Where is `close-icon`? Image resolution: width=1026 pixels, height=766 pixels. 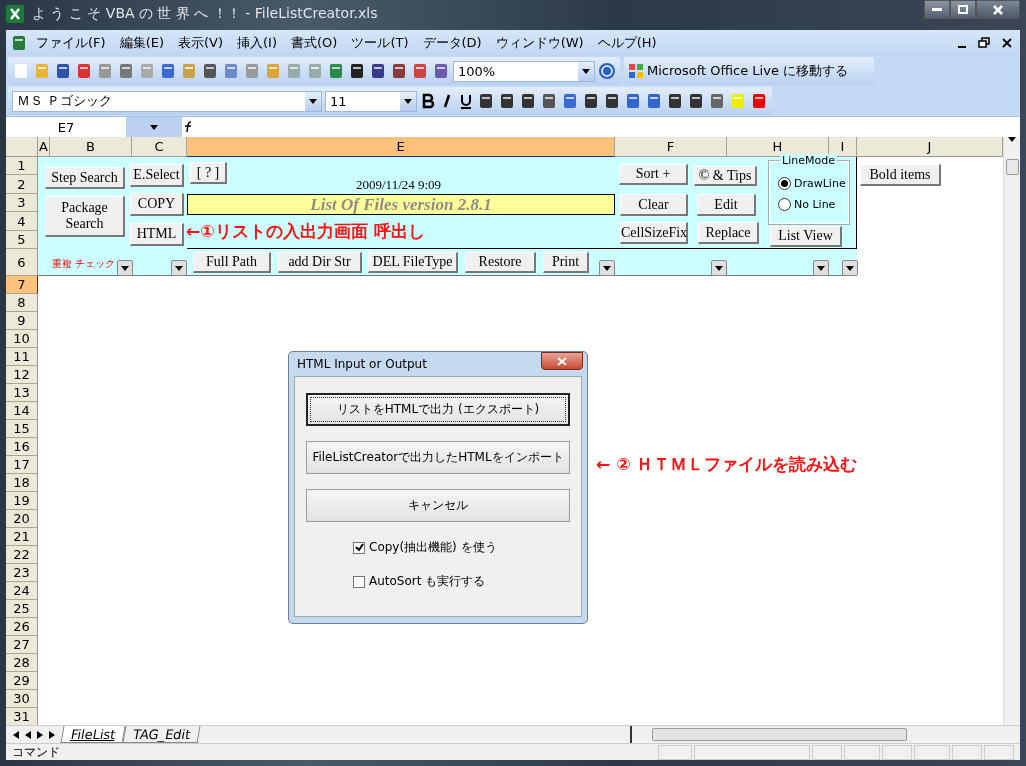
close-icon is located at coordinates (1007, 43).